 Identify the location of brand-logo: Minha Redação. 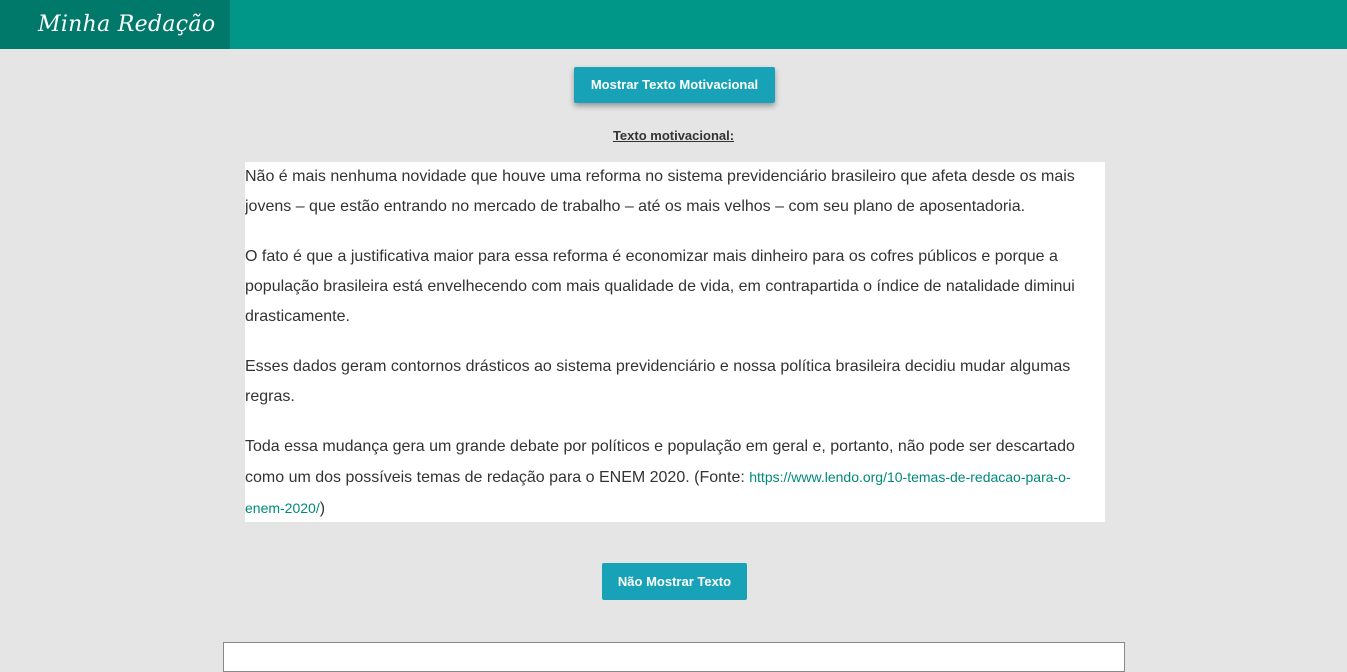
(115, 24).